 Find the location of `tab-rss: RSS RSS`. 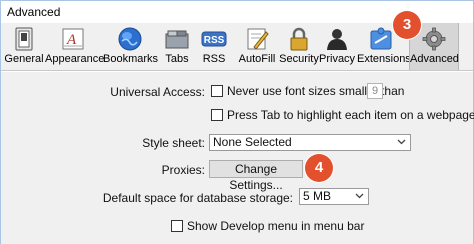

tab-rss: RSS RSS is located at coordinates (214, 46).